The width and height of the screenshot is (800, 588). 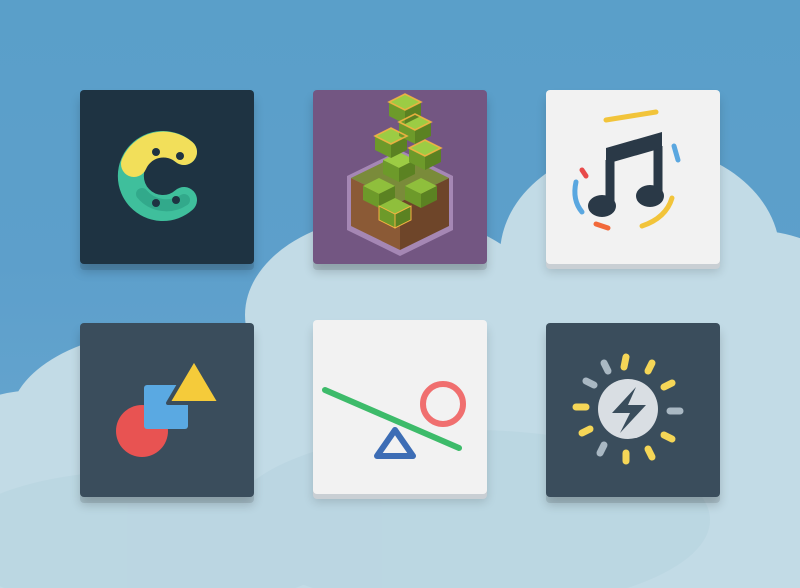 I want to click on app-icon-seesaw, so click(x=400, y=407).